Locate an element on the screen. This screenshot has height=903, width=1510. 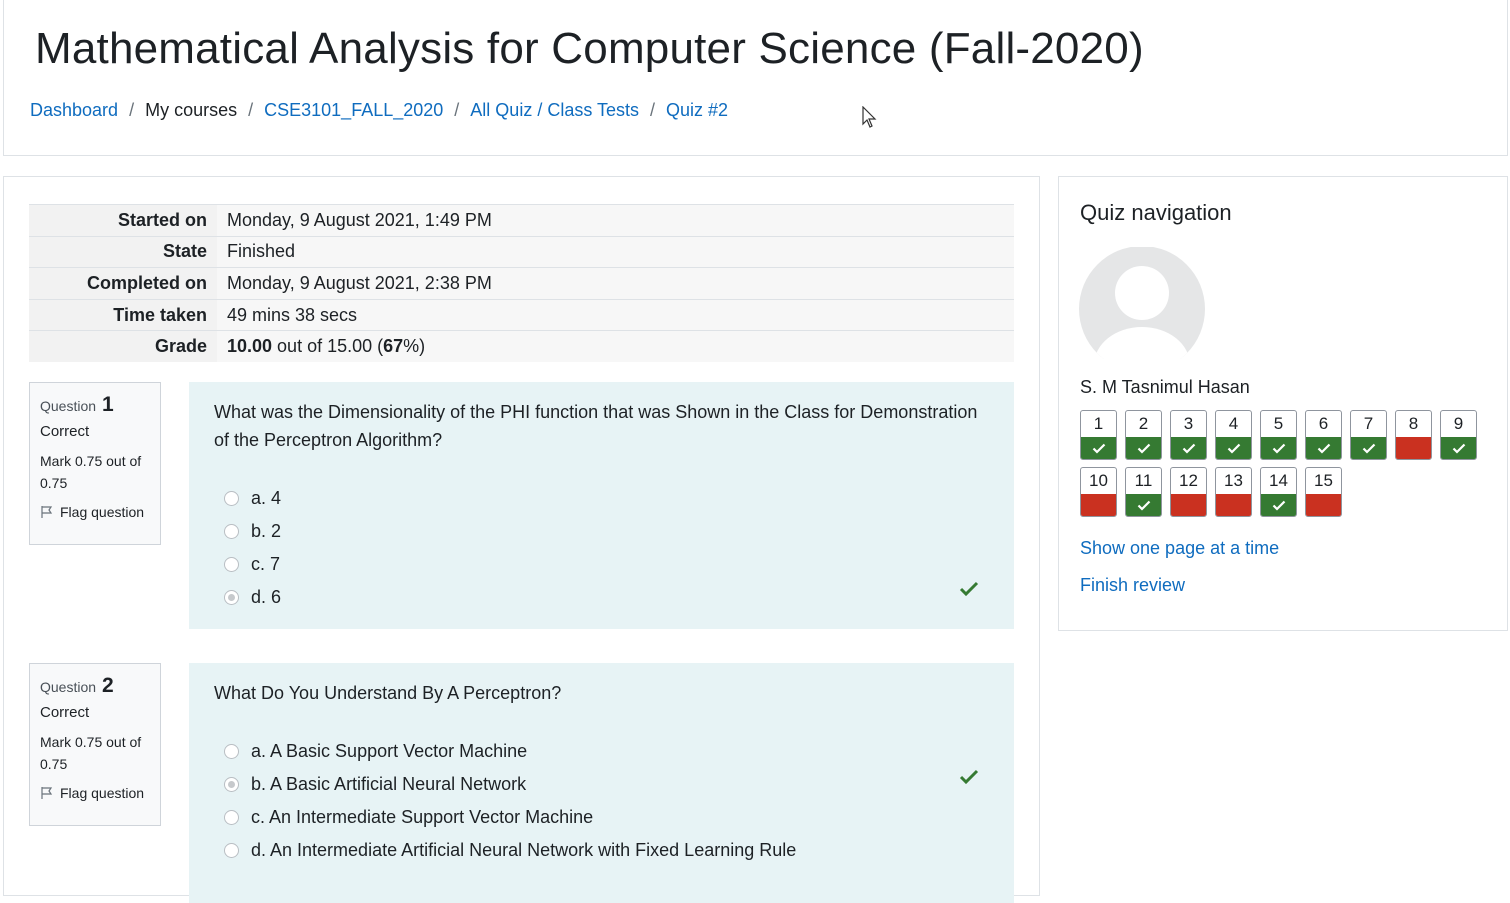
question-nav-number: 9 is located at coordinates (1458, 423).